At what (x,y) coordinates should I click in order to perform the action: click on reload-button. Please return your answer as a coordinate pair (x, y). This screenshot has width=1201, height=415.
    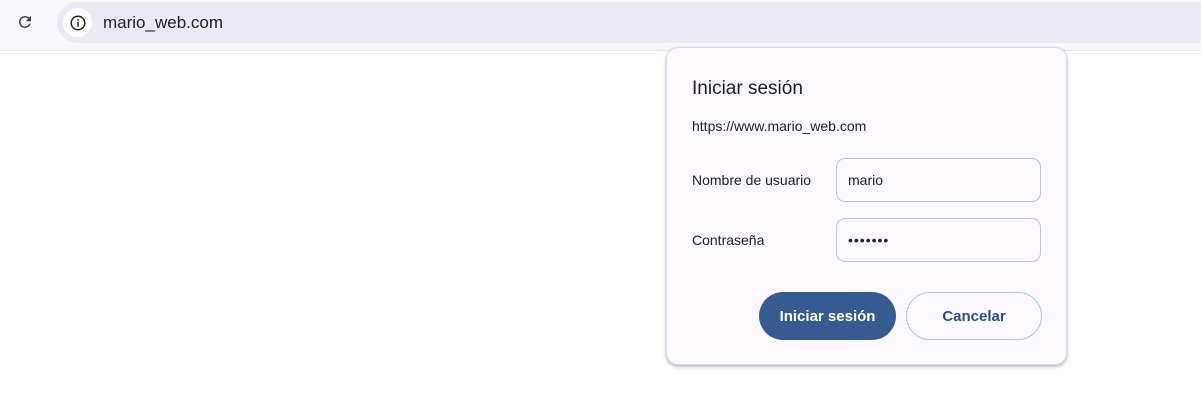
    Looking at the image, I should click on (25, 22).